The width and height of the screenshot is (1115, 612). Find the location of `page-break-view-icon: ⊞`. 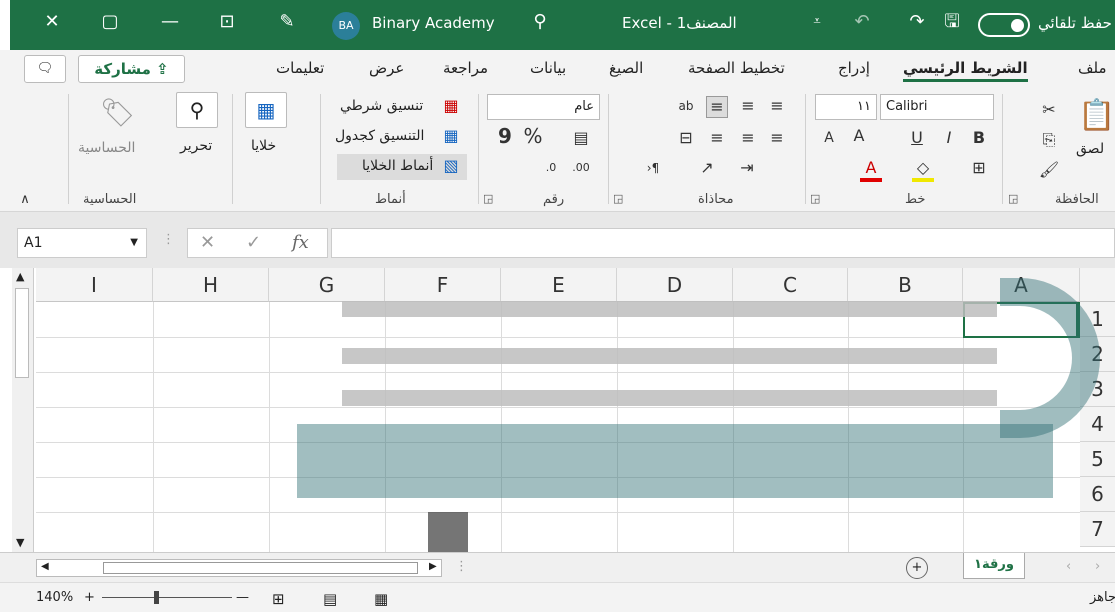

page-break-view-icon: ⊞ is located at coordinates (278, 599).